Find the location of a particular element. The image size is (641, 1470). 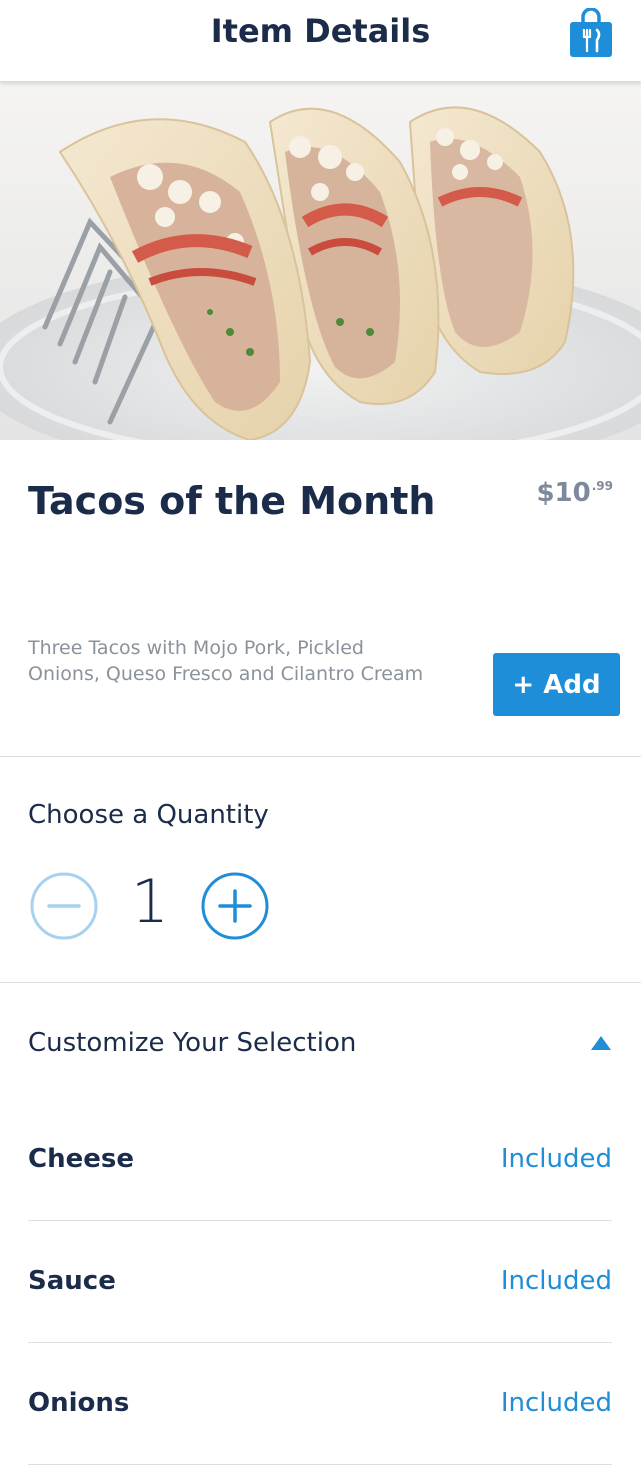

option-name-onions: Onions is located at coordinates (79, 1403).